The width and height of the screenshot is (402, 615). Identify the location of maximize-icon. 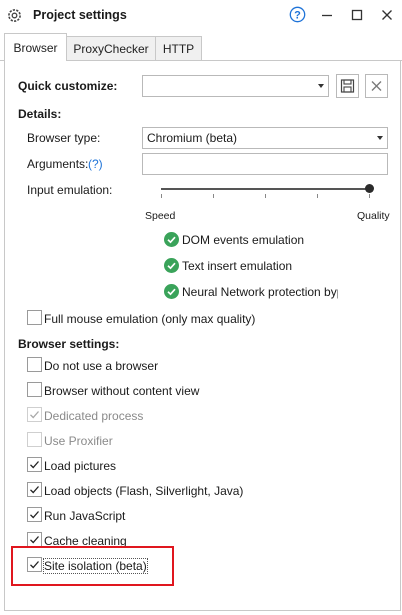
(357, 15).